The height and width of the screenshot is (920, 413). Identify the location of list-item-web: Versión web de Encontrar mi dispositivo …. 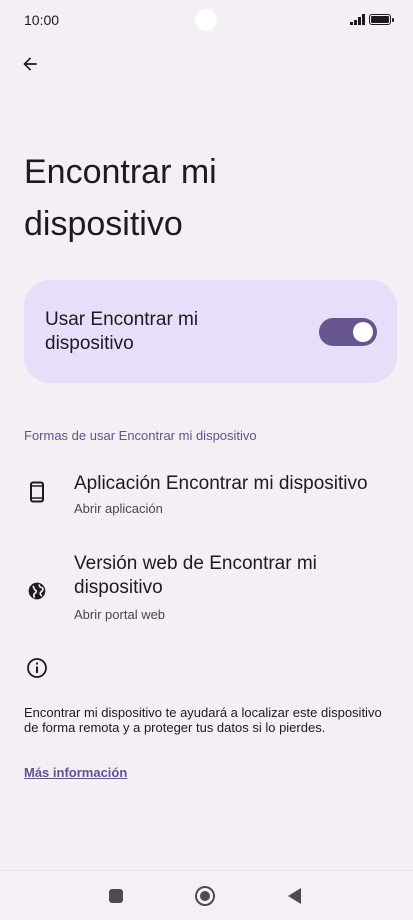
(206, 589).